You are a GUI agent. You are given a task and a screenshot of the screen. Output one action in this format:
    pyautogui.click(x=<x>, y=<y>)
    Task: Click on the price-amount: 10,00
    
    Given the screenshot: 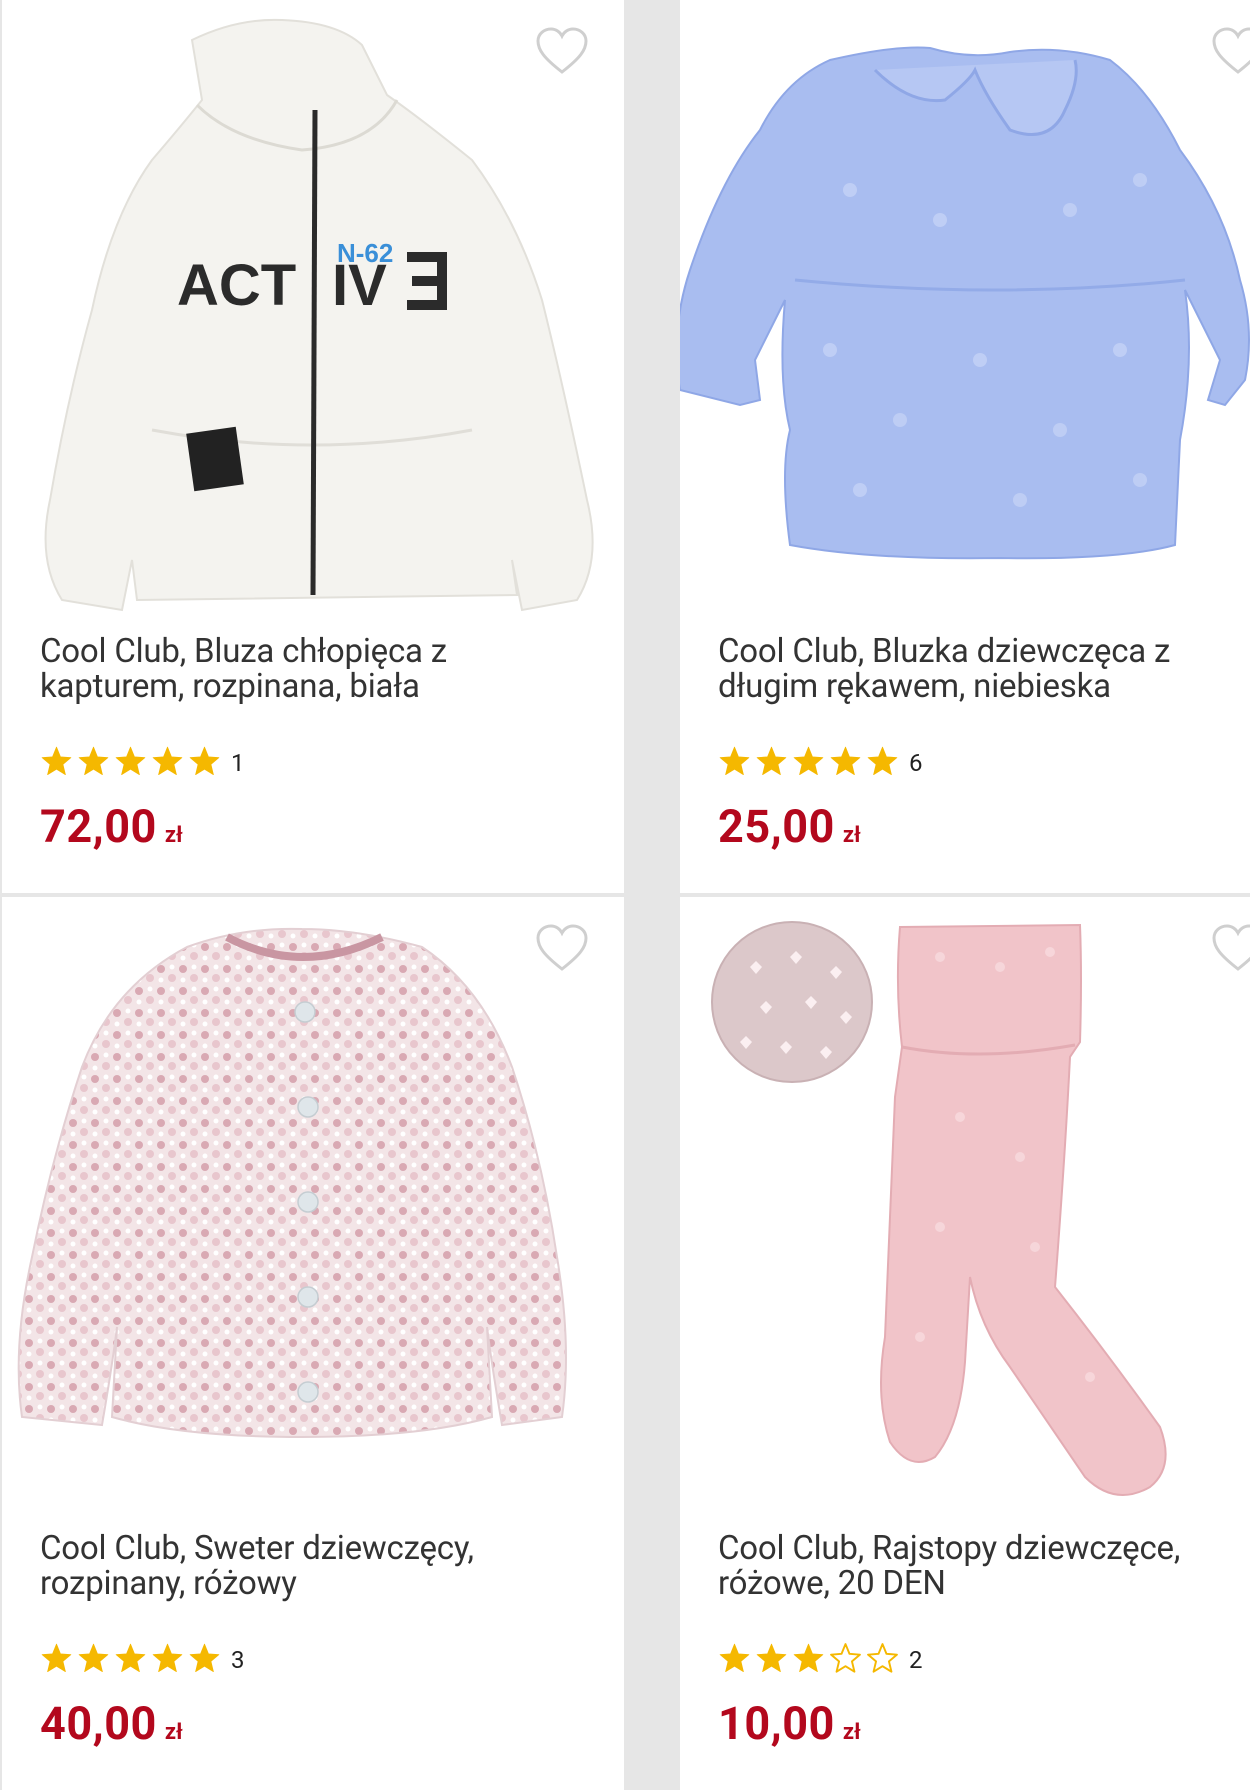 What is the action you would take?
    pyautogui.click(x=776, y=1723)
    